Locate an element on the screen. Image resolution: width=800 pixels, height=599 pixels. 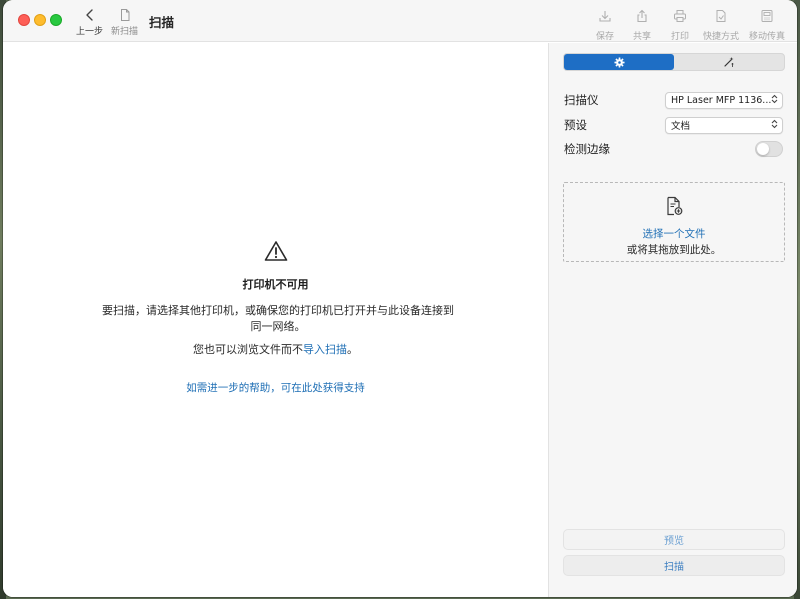
detect-edges-toggle is located at coordinates (769, 149).